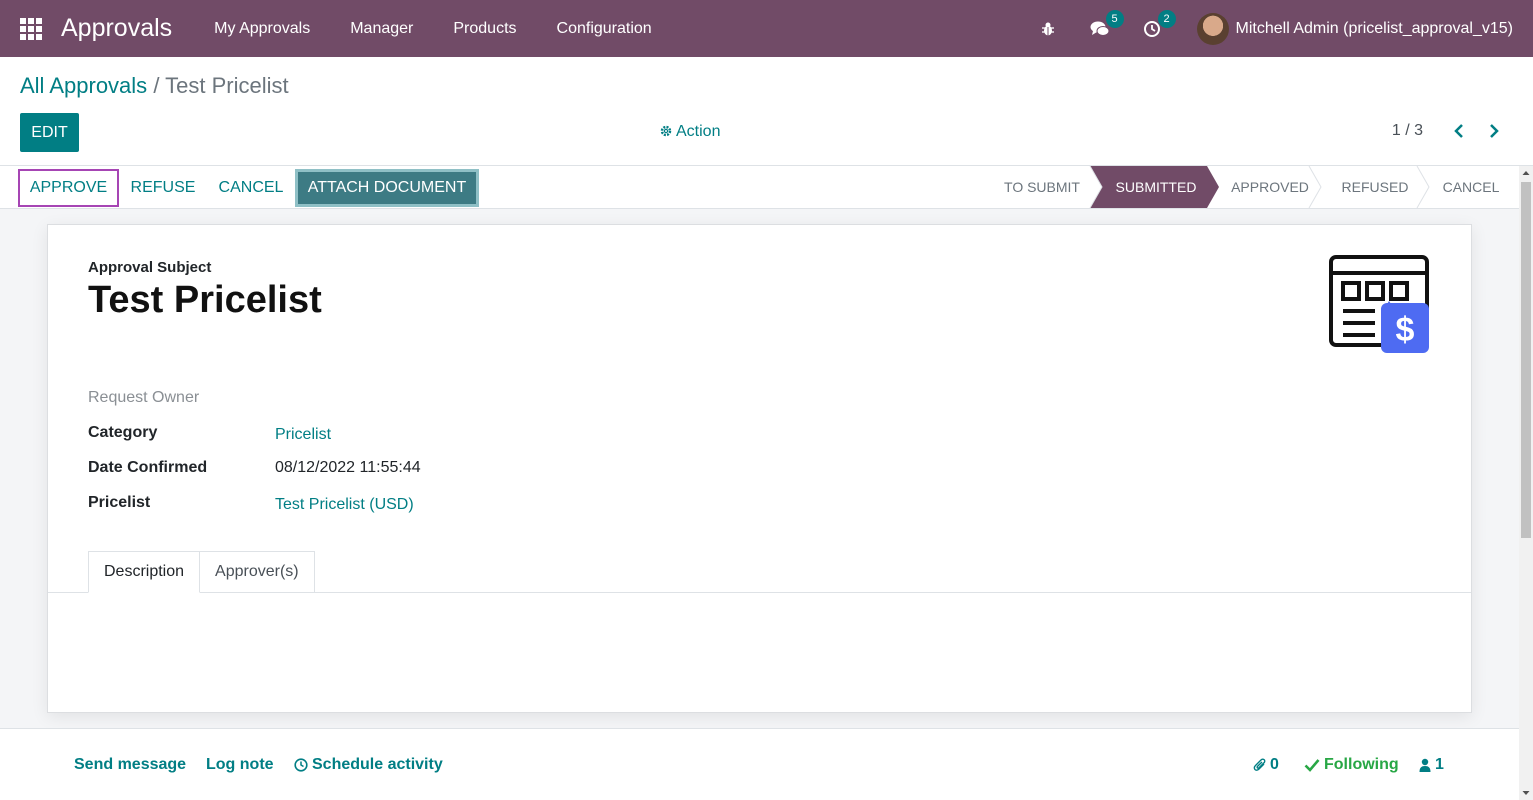 The image size is (1533, 800). I want to click on schedule-activity-label: Schedule activity, so click(377, 764).